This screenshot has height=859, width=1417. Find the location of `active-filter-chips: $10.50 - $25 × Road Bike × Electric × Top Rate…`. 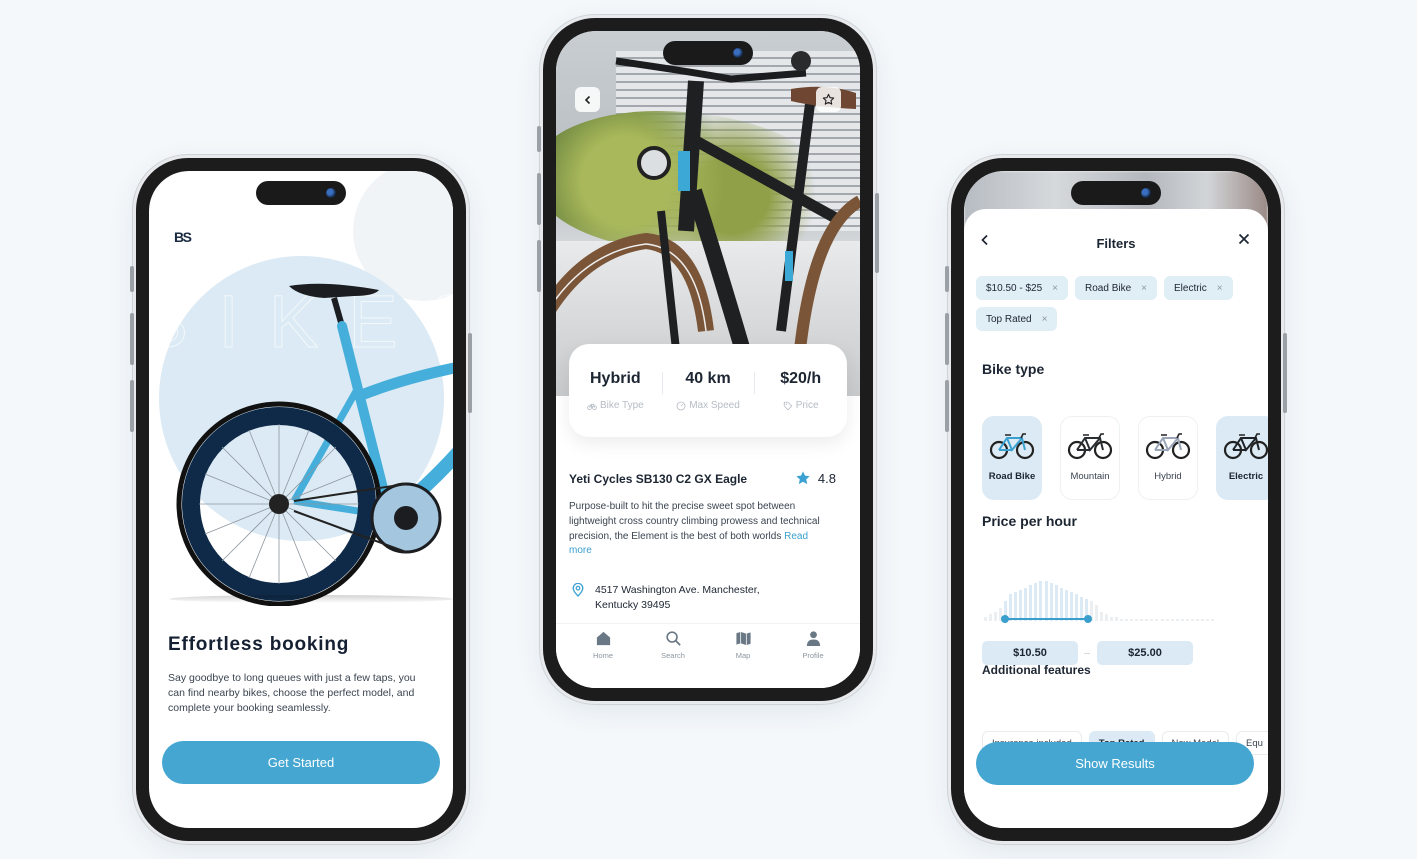

active-filter-chips: $10.50 - $25 × Road Bike × Electric × Top Rate… is located at coordinates (1121, 303).